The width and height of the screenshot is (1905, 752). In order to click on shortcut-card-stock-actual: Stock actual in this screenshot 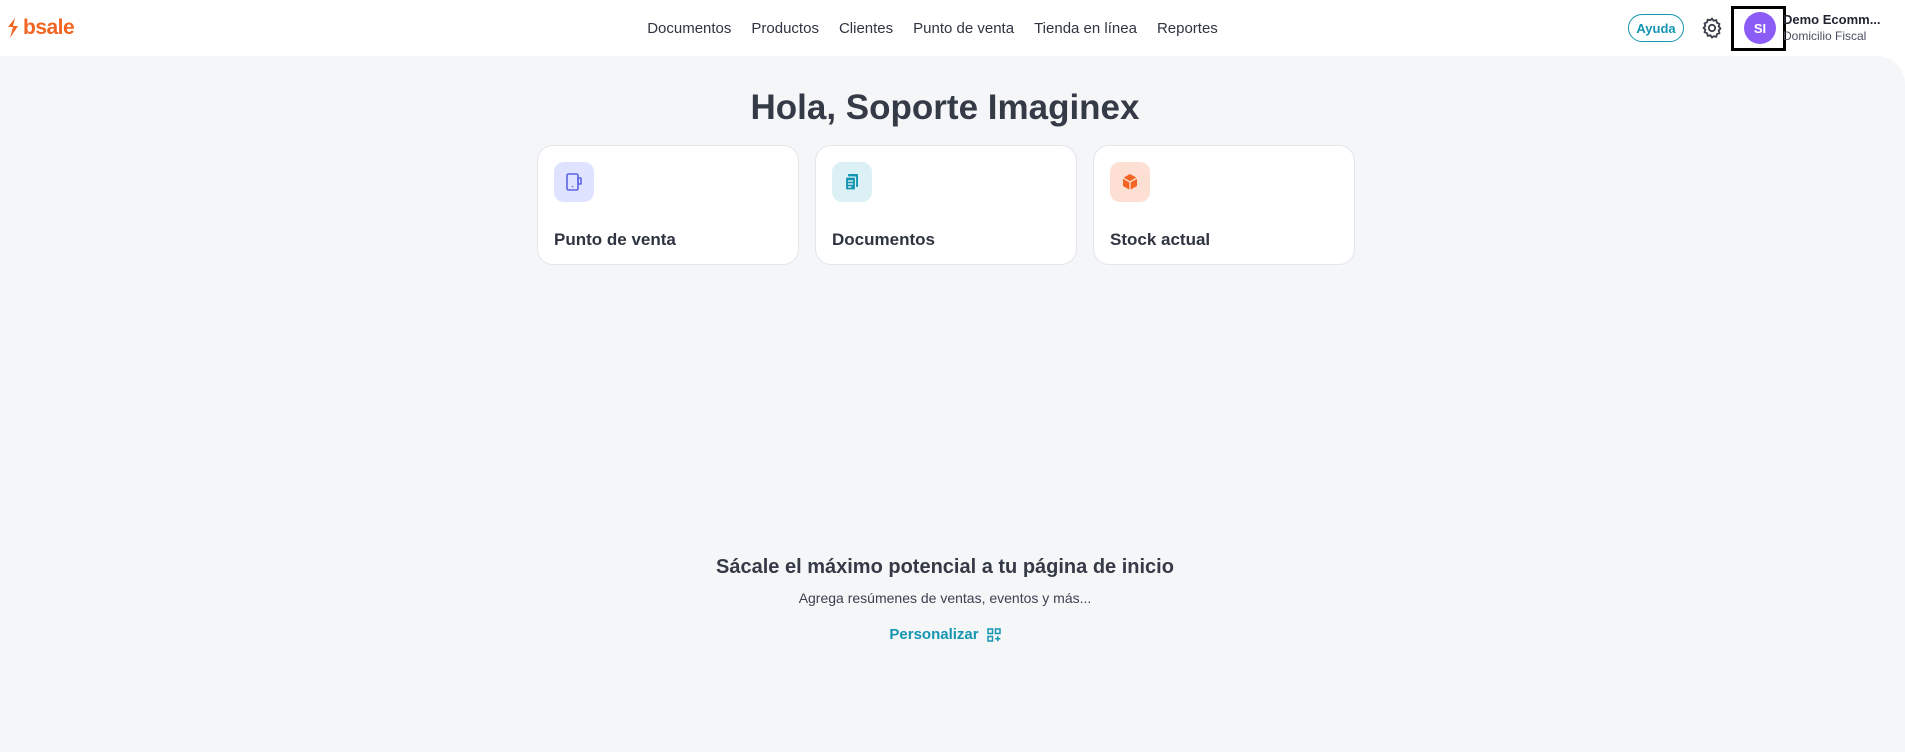, I will do `click(1224, 205)`.